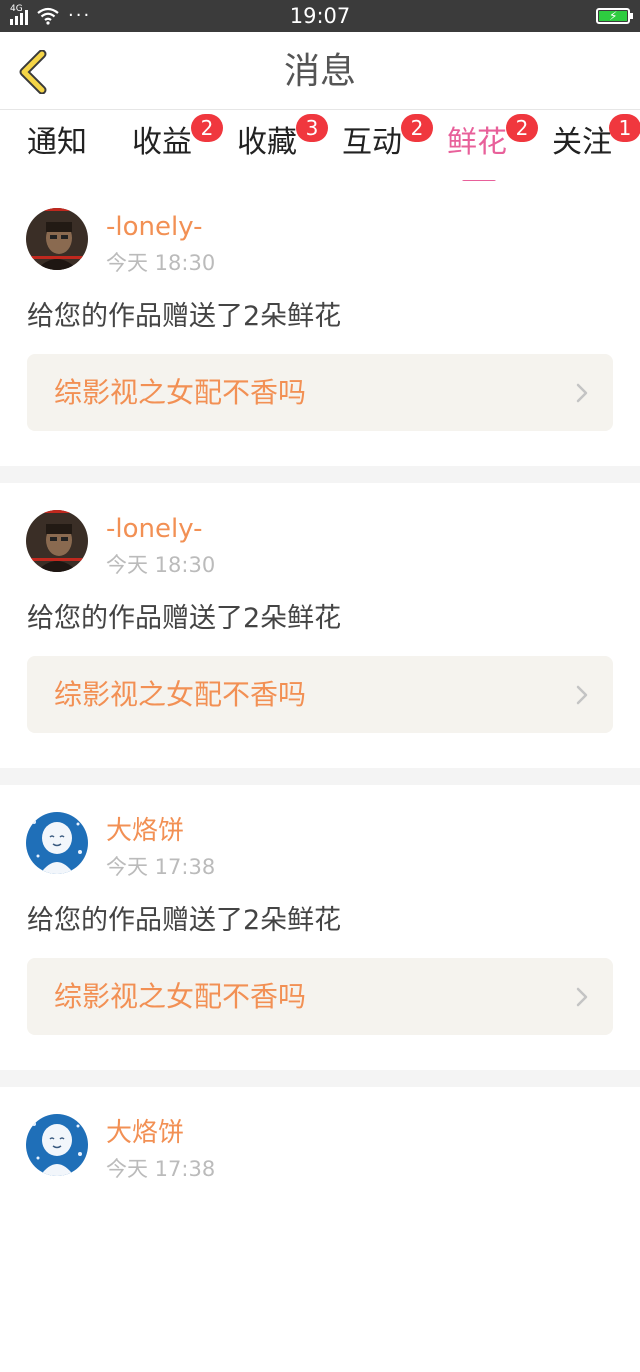 This screenshot has width=640, height=1372. Describe the element at coordinates (380, 143) in the screenshot. I see `tab-interactions: 互动 2` at that location.